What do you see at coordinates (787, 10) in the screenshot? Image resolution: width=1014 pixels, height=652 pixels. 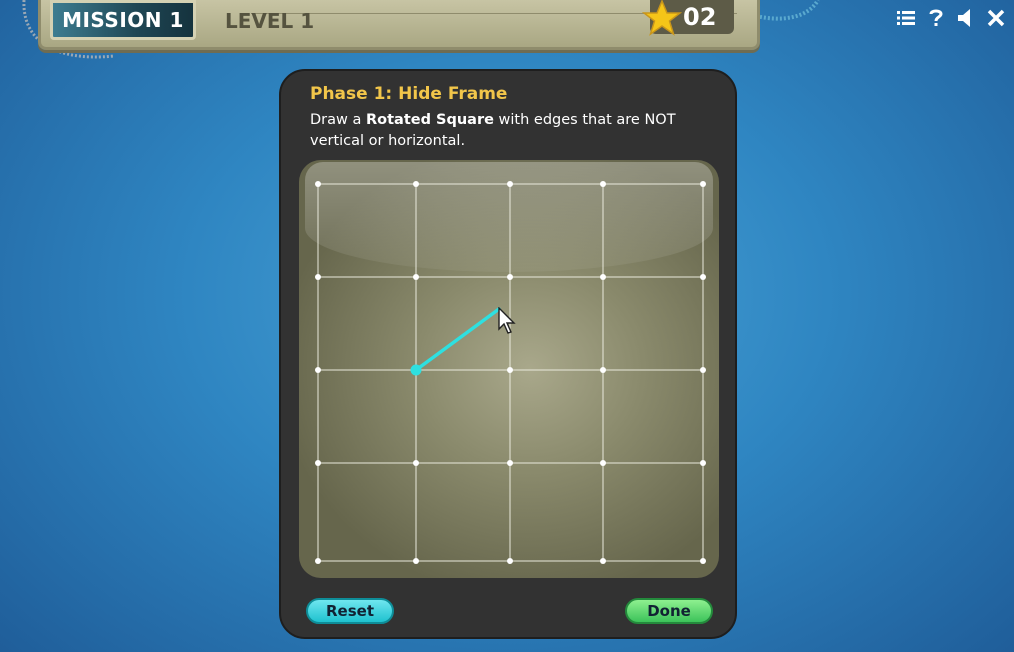 I see `cord-decoration-right` at bounding box center [787, 10].